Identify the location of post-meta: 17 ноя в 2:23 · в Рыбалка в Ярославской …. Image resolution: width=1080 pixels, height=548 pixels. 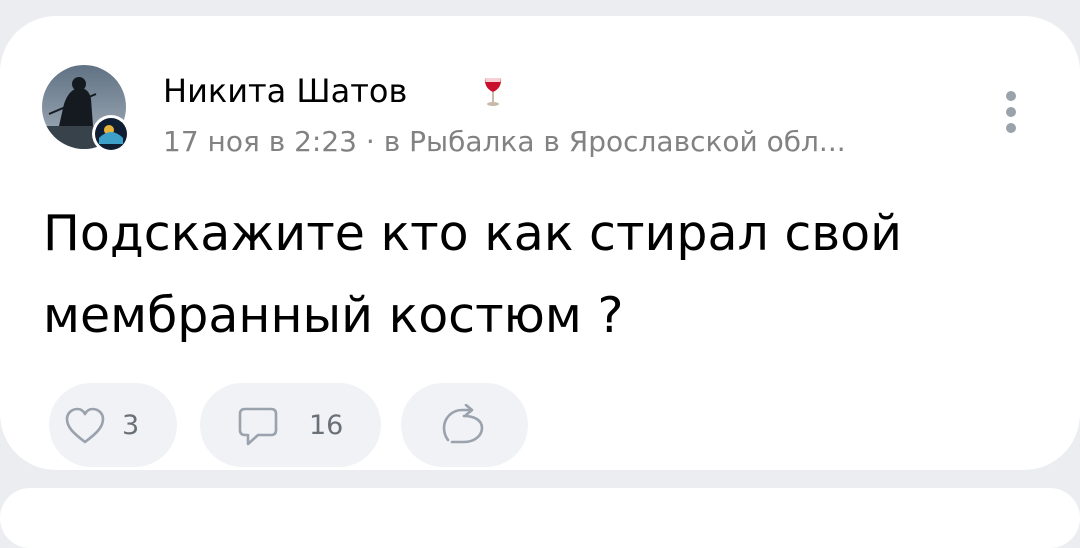
(504, 141).